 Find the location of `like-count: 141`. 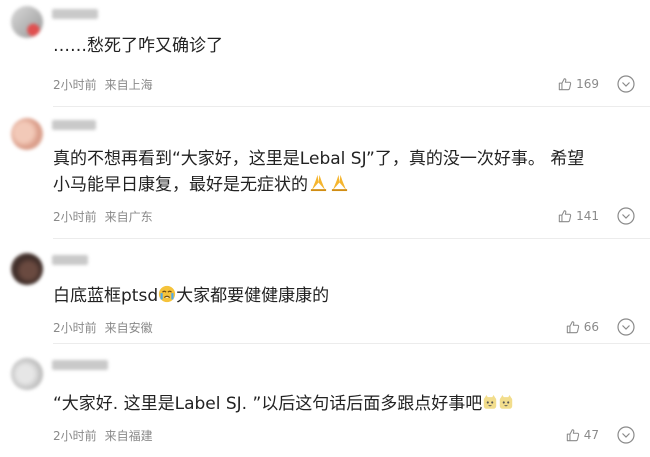

like-count: 141 is located at coordinates (587, 216).